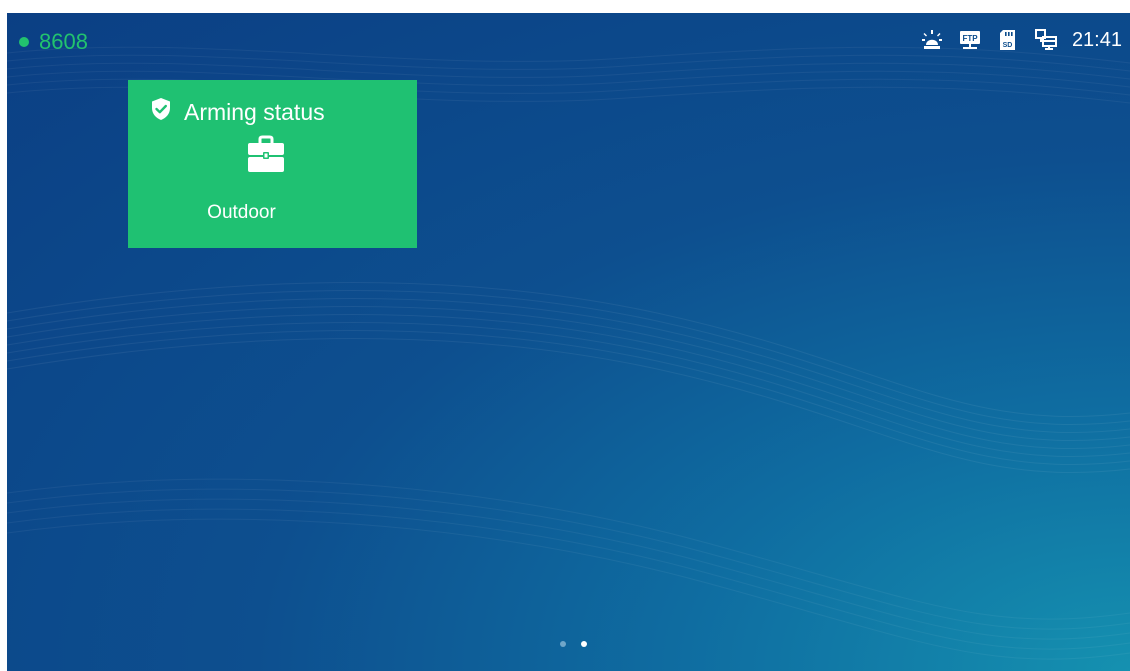 The image size is (1130, 671). I want to click on svg-text: FTP, so click(970, 38).